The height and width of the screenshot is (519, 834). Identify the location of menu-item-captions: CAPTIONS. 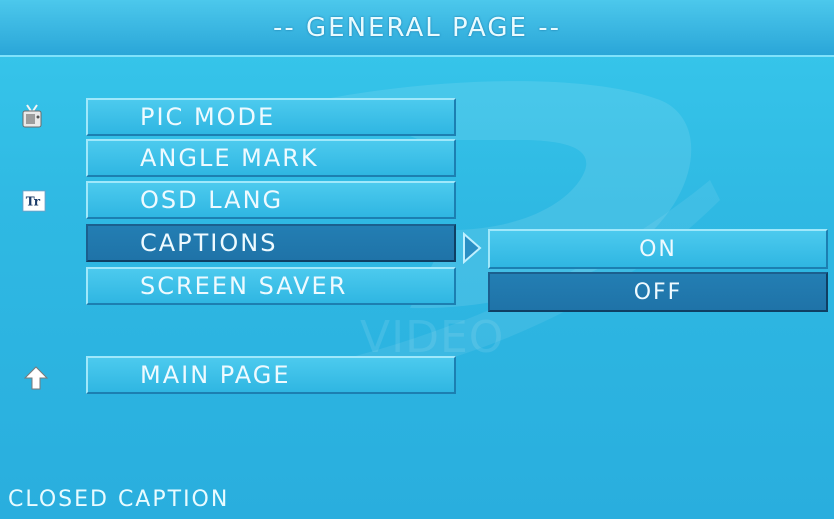
(271, 243).